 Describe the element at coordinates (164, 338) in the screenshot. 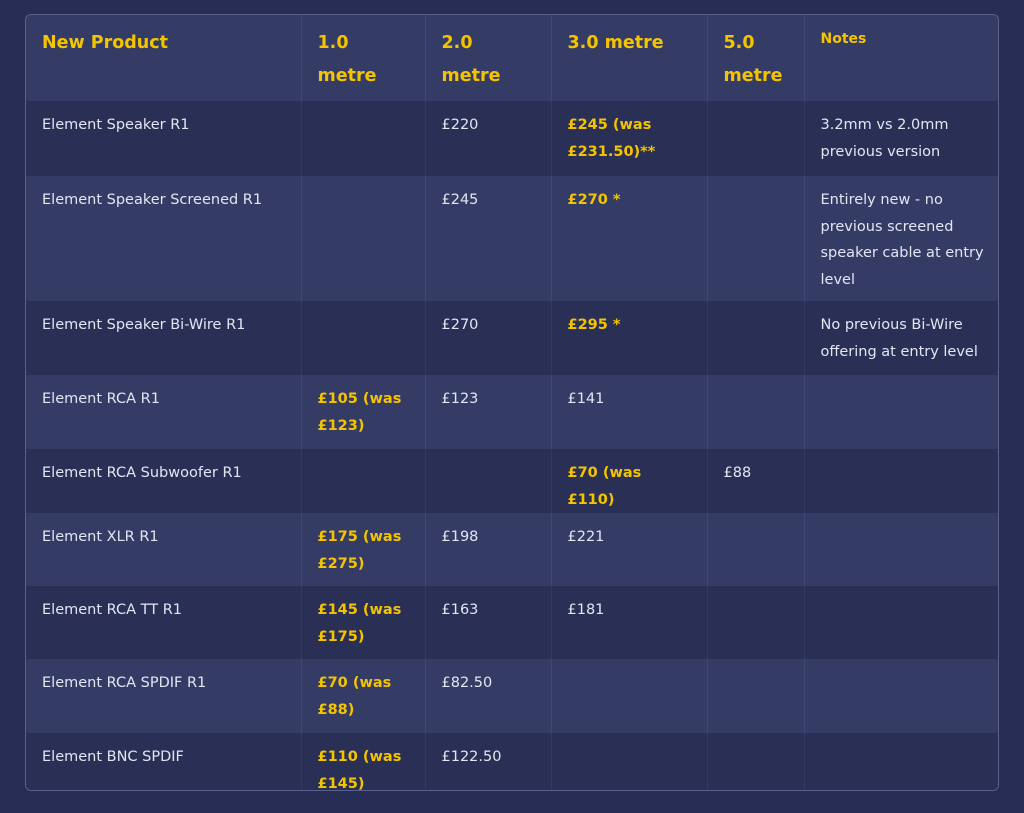

I see `product-name: Element Speaker Bi-Wire R1` at that location.